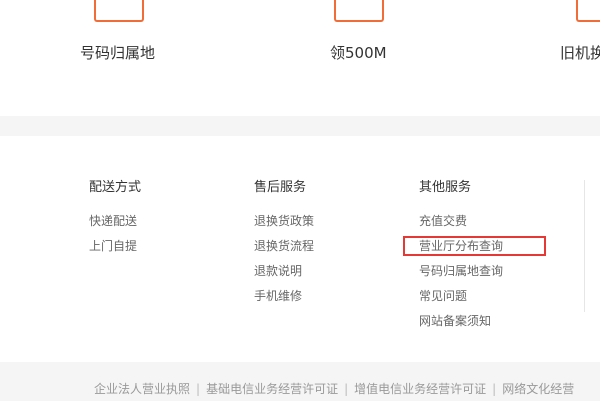 The height and width of the screenshot is (401, 600). What do you see at coordinates (115, 251) in the screenshot?
I see `footer-link-pickup: 上门自提` at bounding box center [115, 251].